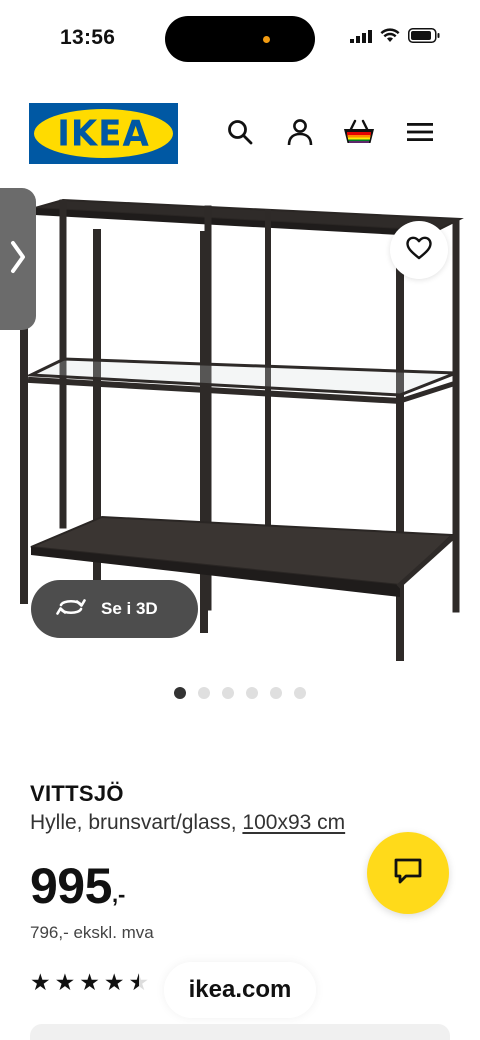 The height and width of the screenshot is (1040, 480). I want to click on side-tab-toggle, so click(18, 259).